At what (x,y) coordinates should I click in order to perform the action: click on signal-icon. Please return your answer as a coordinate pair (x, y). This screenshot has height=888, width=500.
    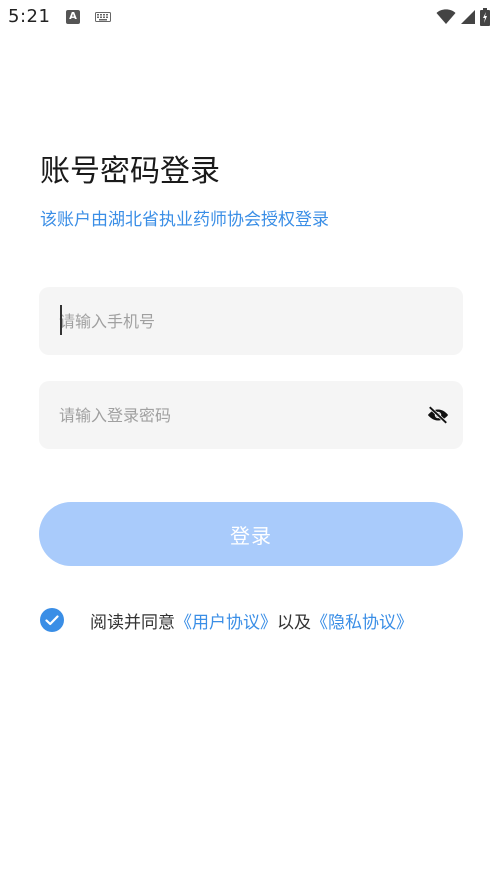
    Looking at the image, I should click on (468, 17).